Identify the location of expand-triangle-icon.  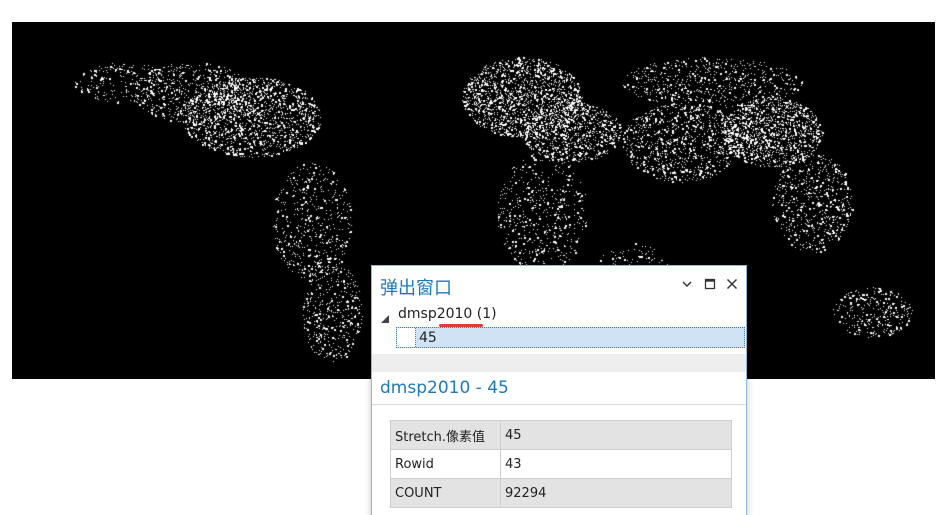
(385, 316).